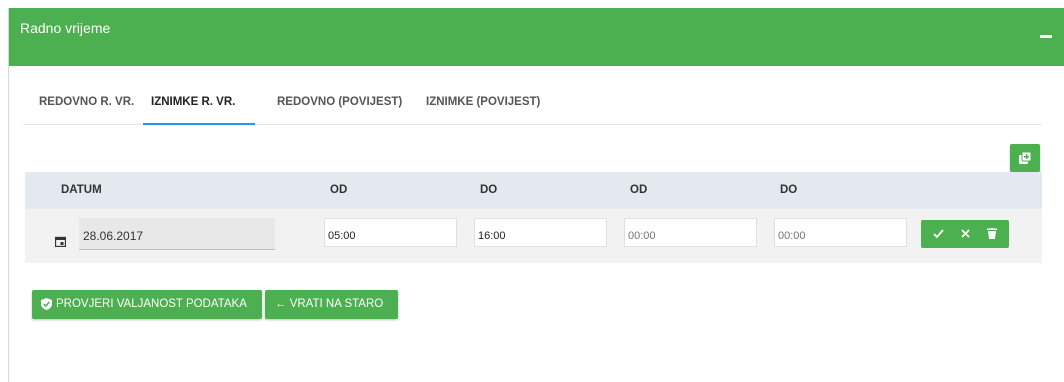  I want to click on trash-icon, so click(992, 233).